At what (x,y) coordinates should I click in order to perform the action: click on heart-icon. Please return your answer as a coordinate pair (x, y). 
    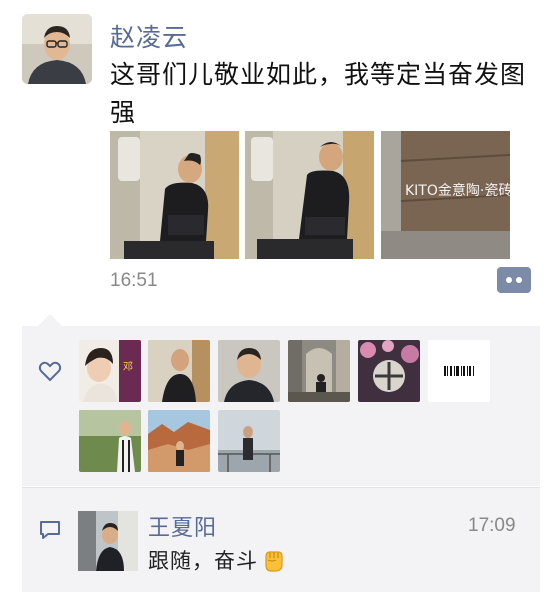
    Looking at the image, I should click on (50, 371).